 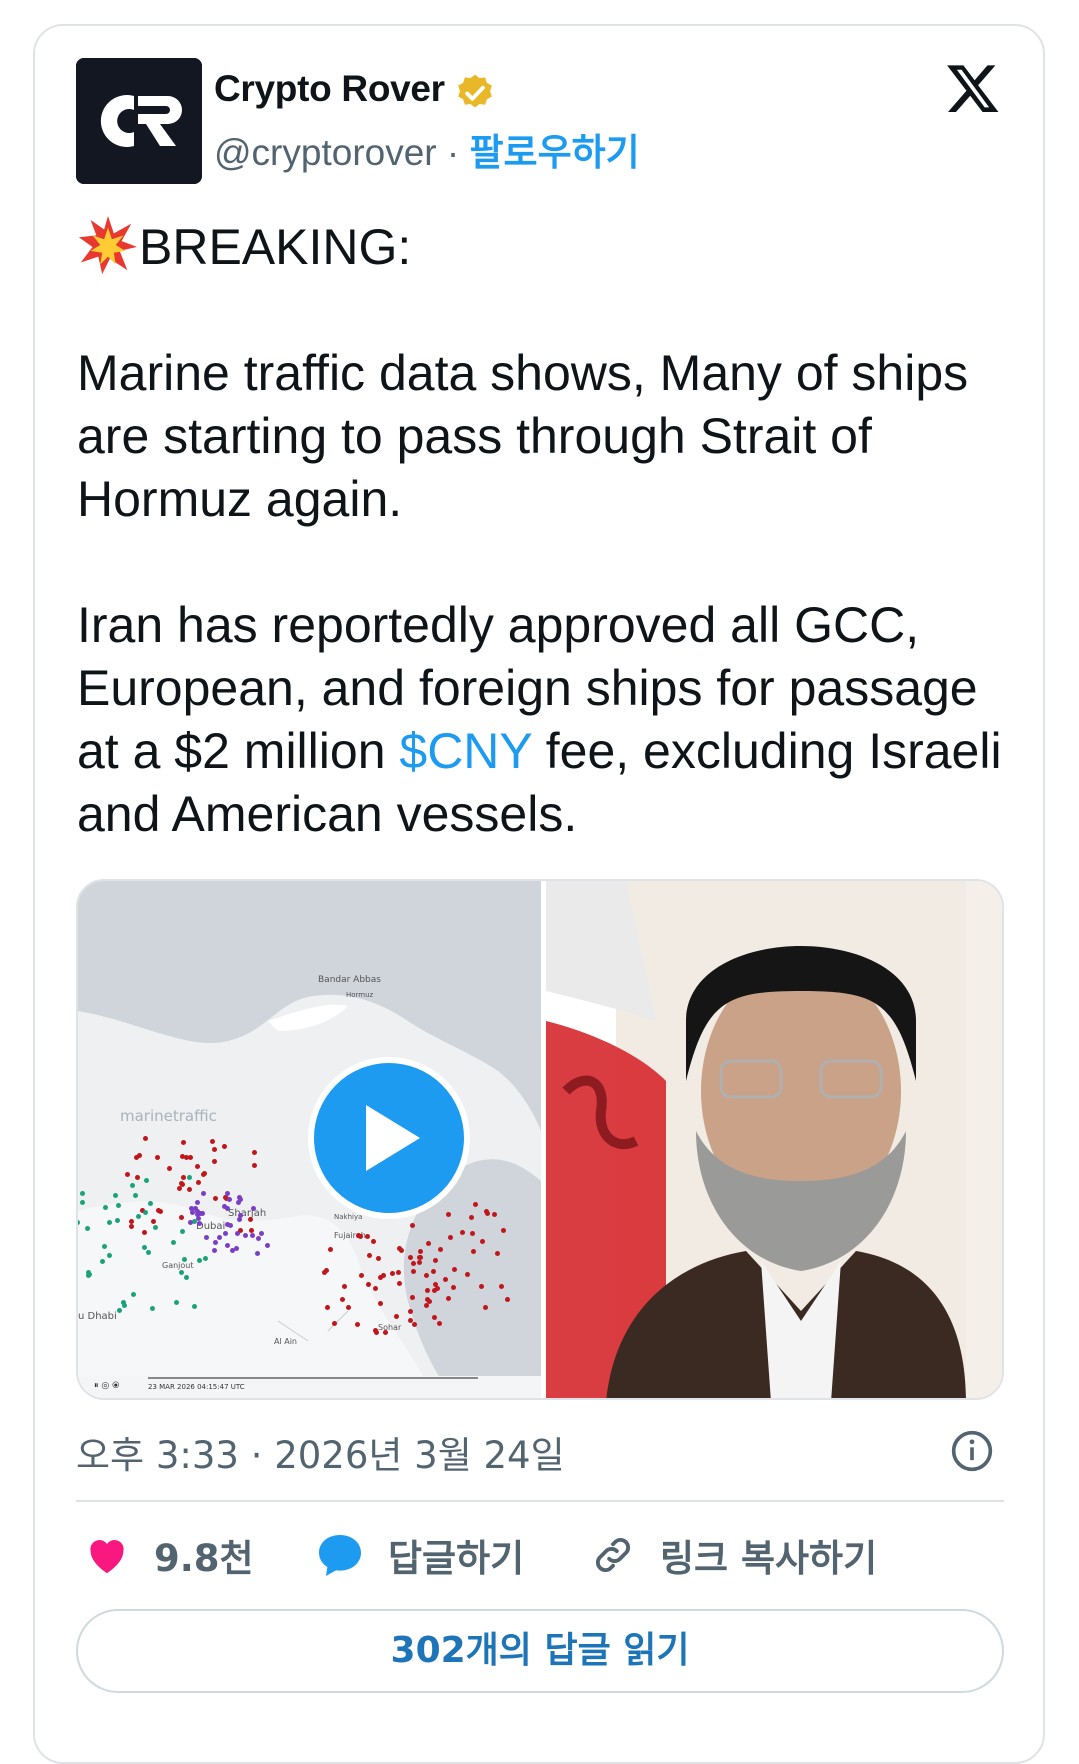 What do you see at coordinates (178, 1265) in the screenshot?
I see `map-label-ganjout: Ganjout` at bounding box center [178, 1265].